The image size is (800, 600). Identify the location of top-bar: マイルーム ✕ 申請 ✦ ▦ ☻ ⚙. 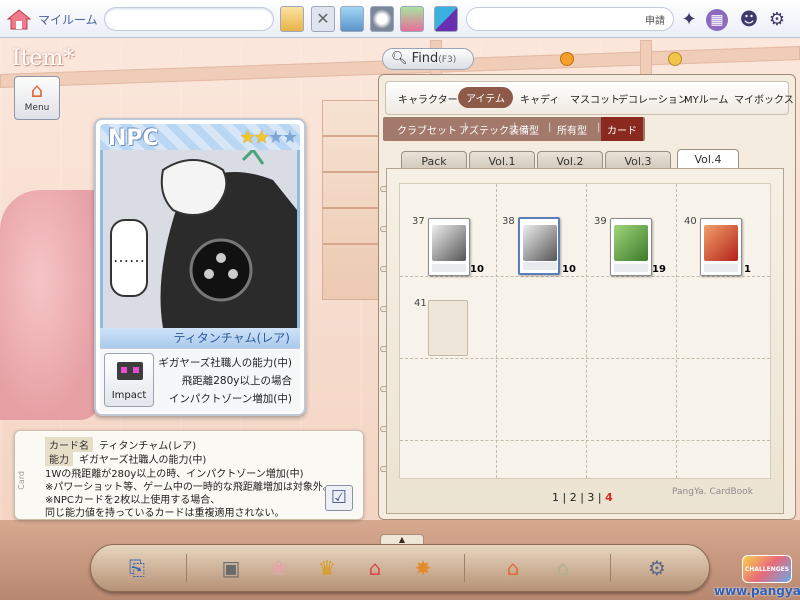
(400, 19).